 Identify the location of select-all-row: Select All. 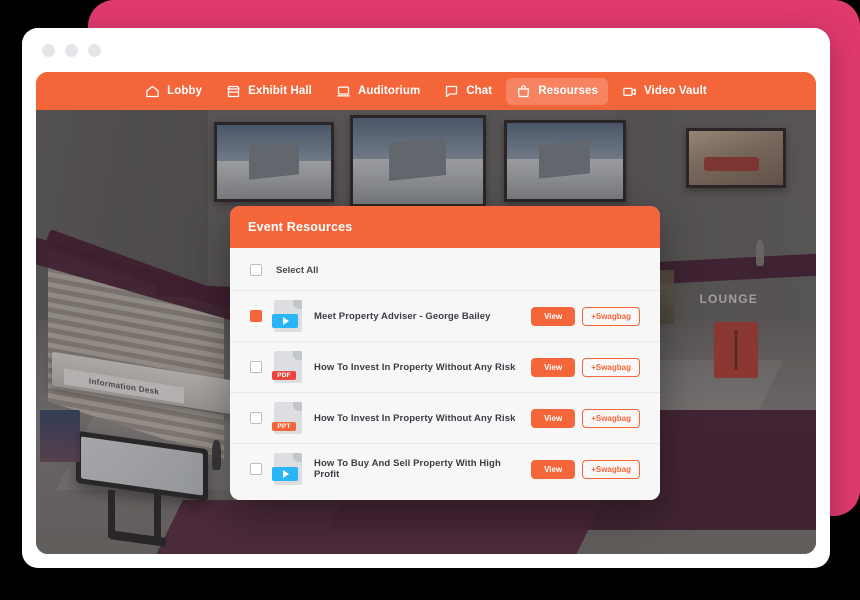
(445, 269).